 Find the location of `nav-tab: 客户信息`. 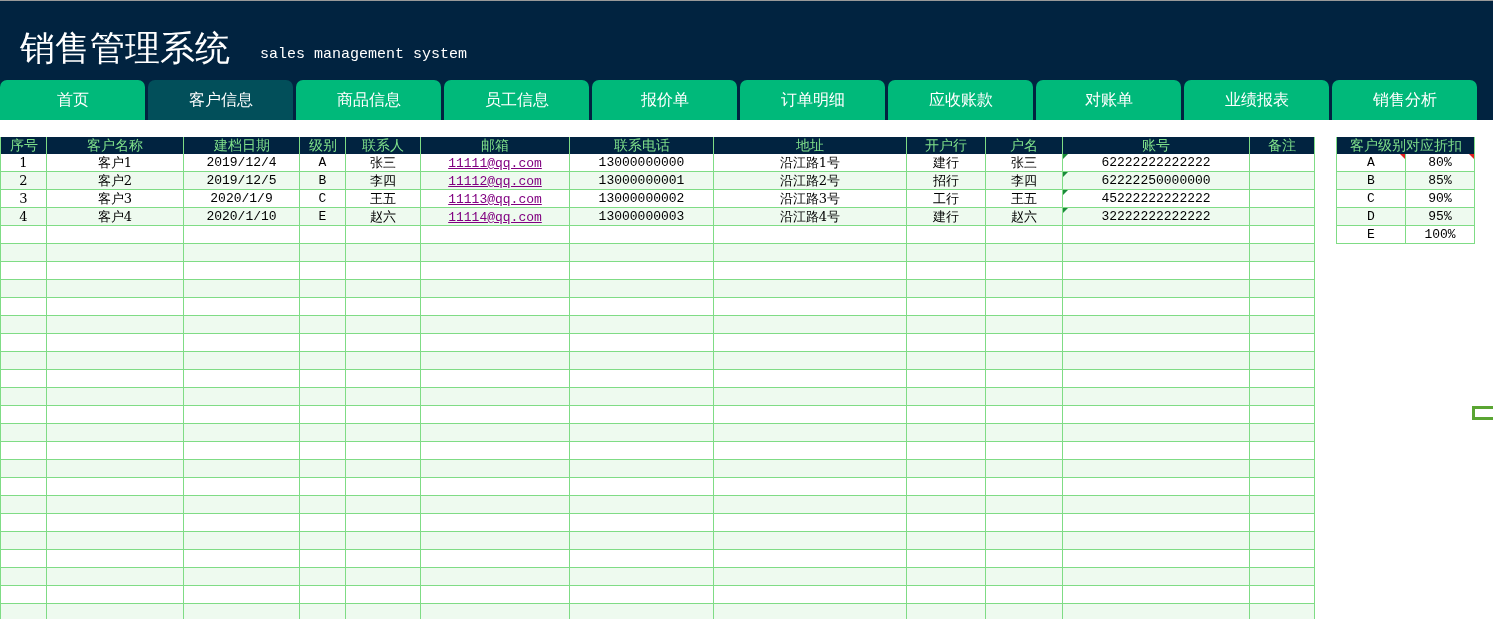

nav-tab: 客户信息 is located at coordinates (220, 100).